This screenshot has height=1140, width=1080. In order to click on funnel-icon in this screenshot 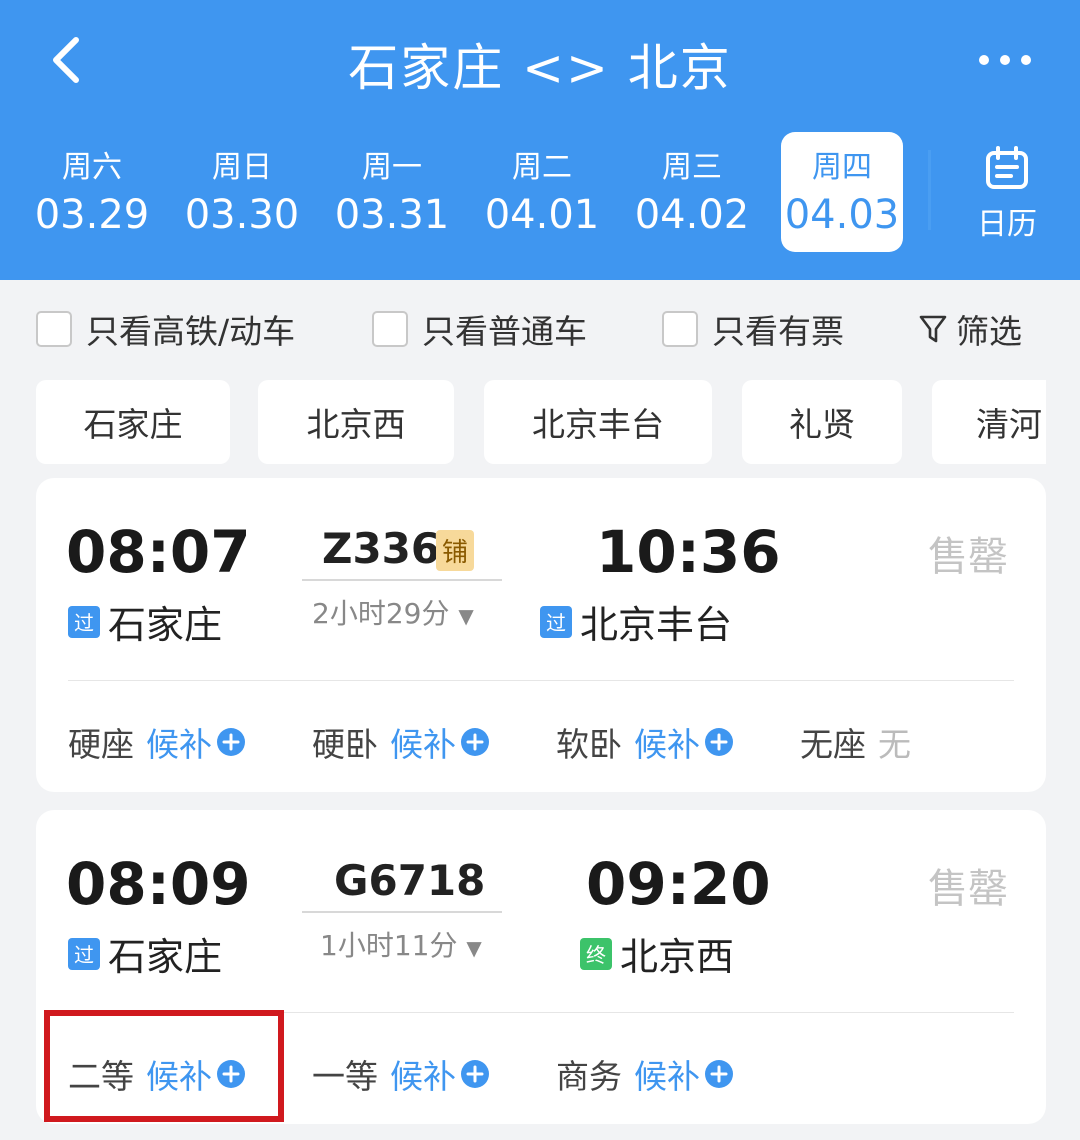, I will do `click(933, 329)`.